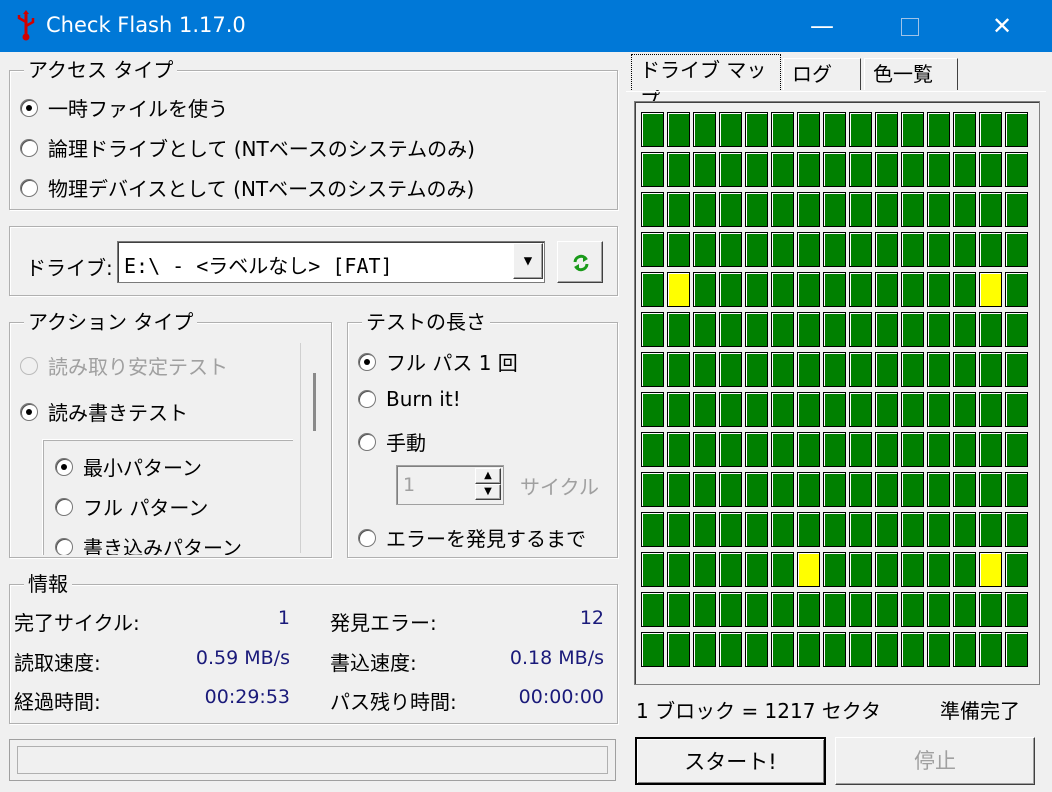  I want to click on option-label: 手動, so click(406, 443).